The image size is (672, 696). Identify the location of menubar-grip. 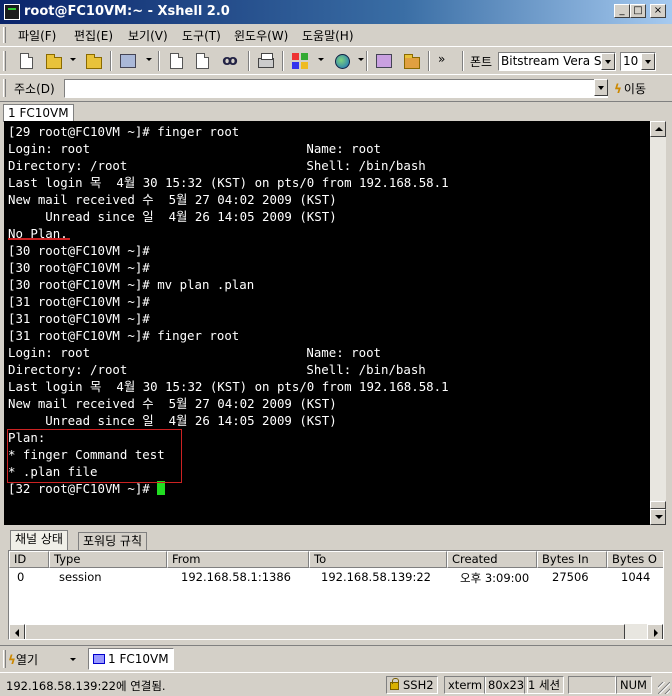
(4, 35).